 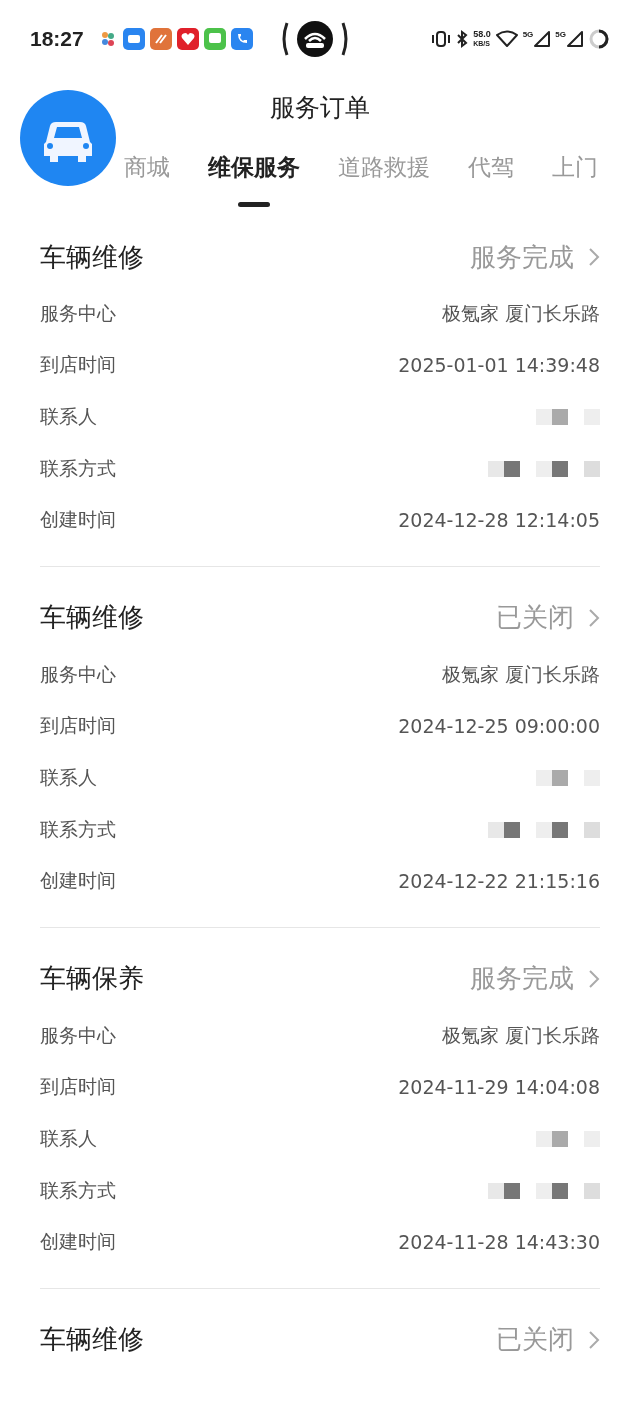 What do you see at coordinates (491, 171) in the screenshot?
I see `tab: 代驾` at bounding box center [491, 171].